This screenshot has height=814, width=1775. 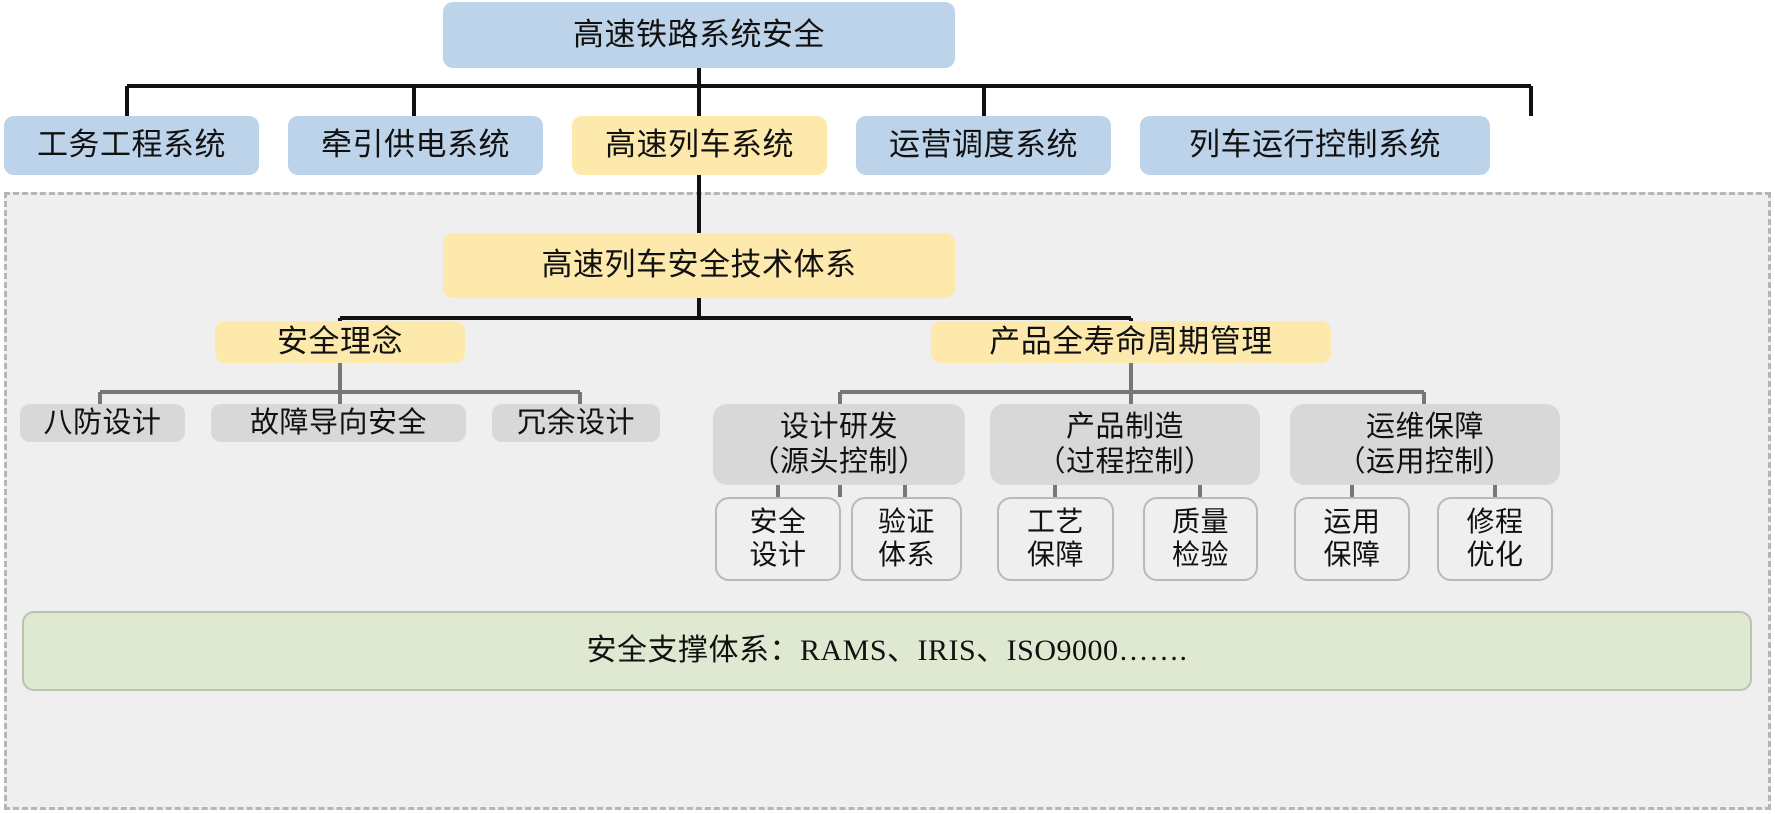 I want to click on node-label: 高速列车系统, so click(x=699, y=145).